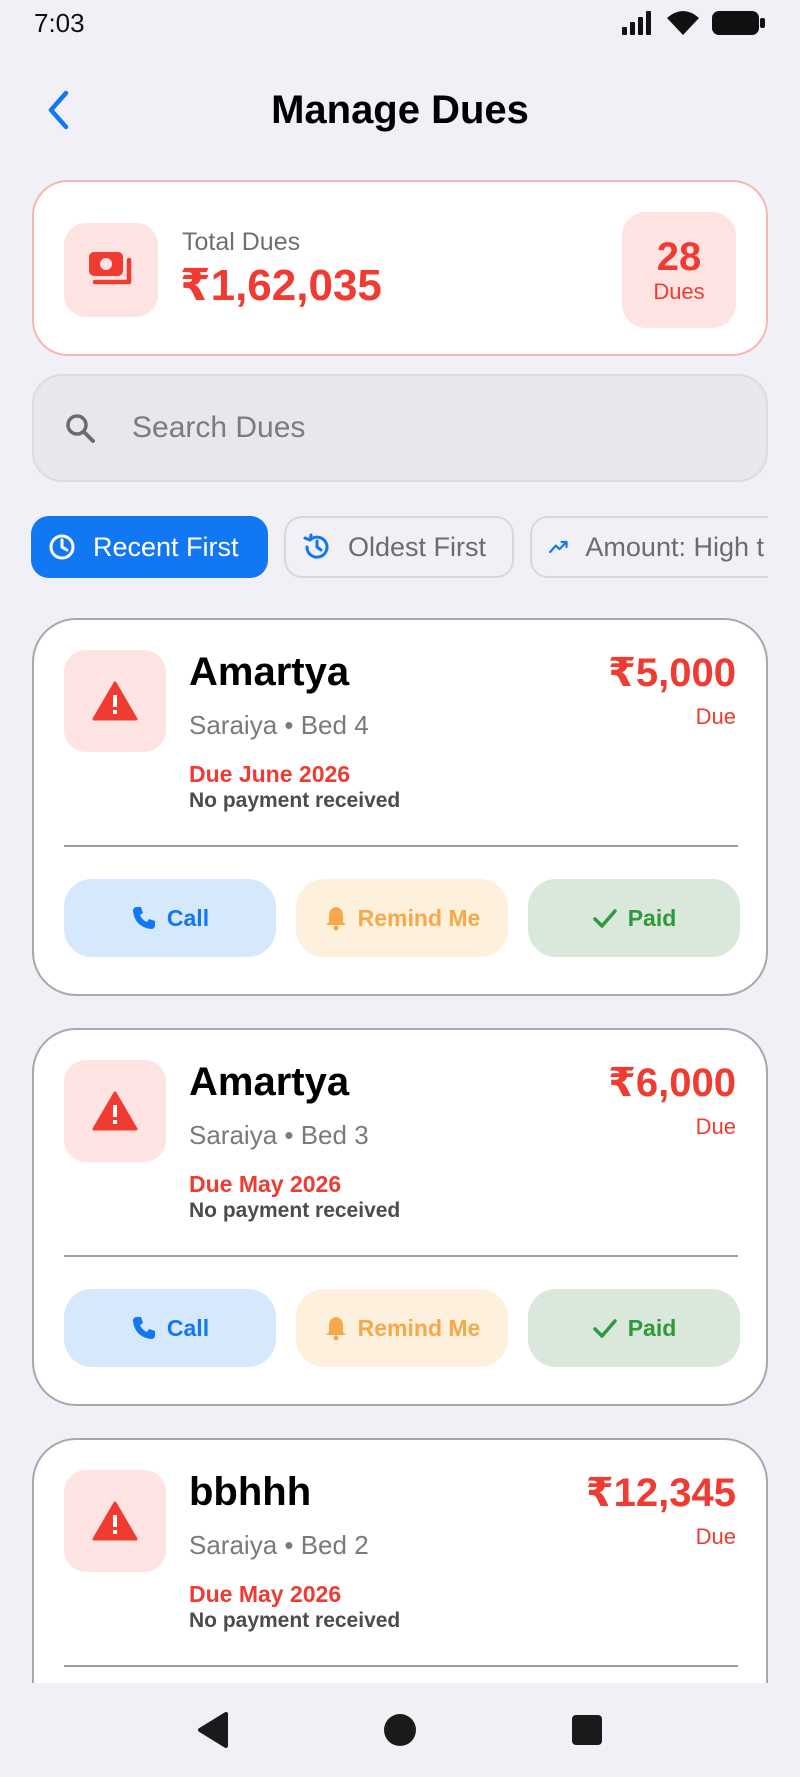 The width and height of the screenshot is (800, 1777). Describe the element at coordinates (412, 428) in the screenshot. I see `search-input` at that location.